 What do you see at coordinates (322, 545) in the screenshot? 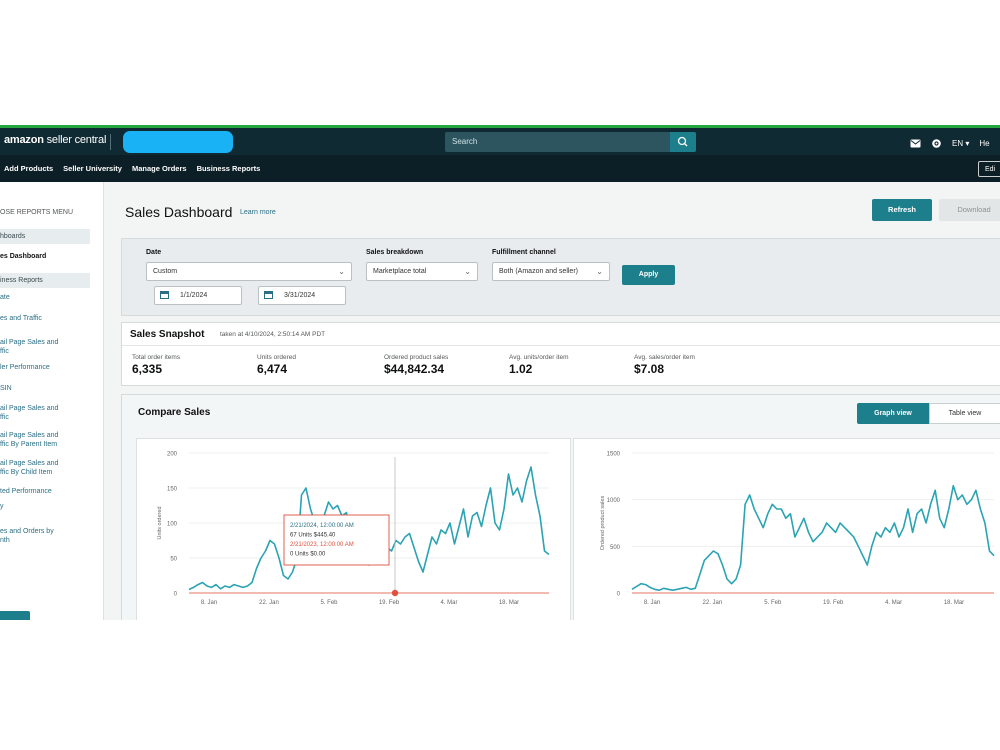
I see `tooltip-line: 2/21/2023, 12:00:00 AM` at bounding box center [322, 545].